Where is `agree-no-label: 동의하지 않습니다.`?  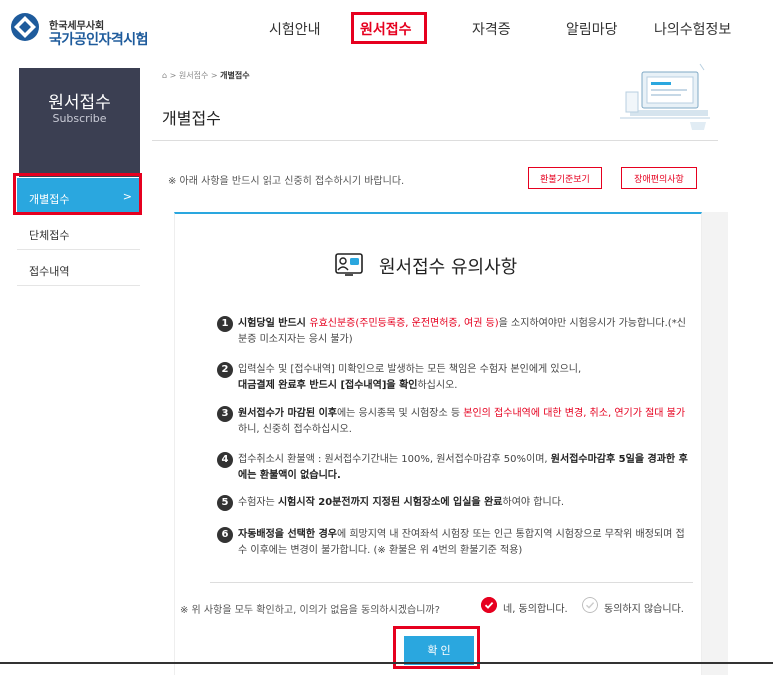
agree-no-label: 동의하지 않습니다. is located at coordinates (644, 609).